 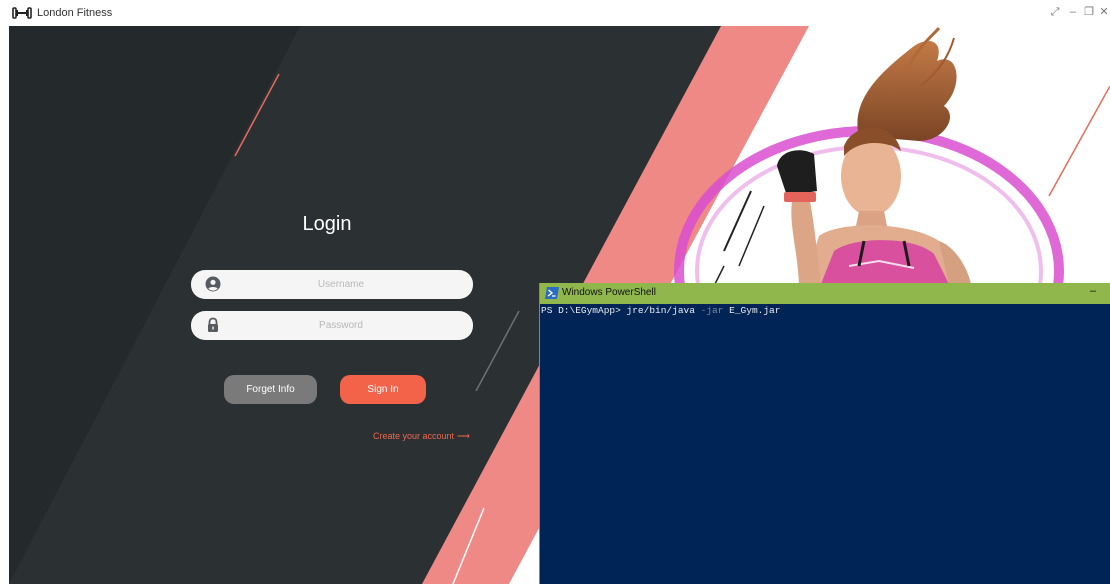 What do you see at coordinates (341, 284) in the screenshot?
I see `username-input` at bounding box center [341, 284].